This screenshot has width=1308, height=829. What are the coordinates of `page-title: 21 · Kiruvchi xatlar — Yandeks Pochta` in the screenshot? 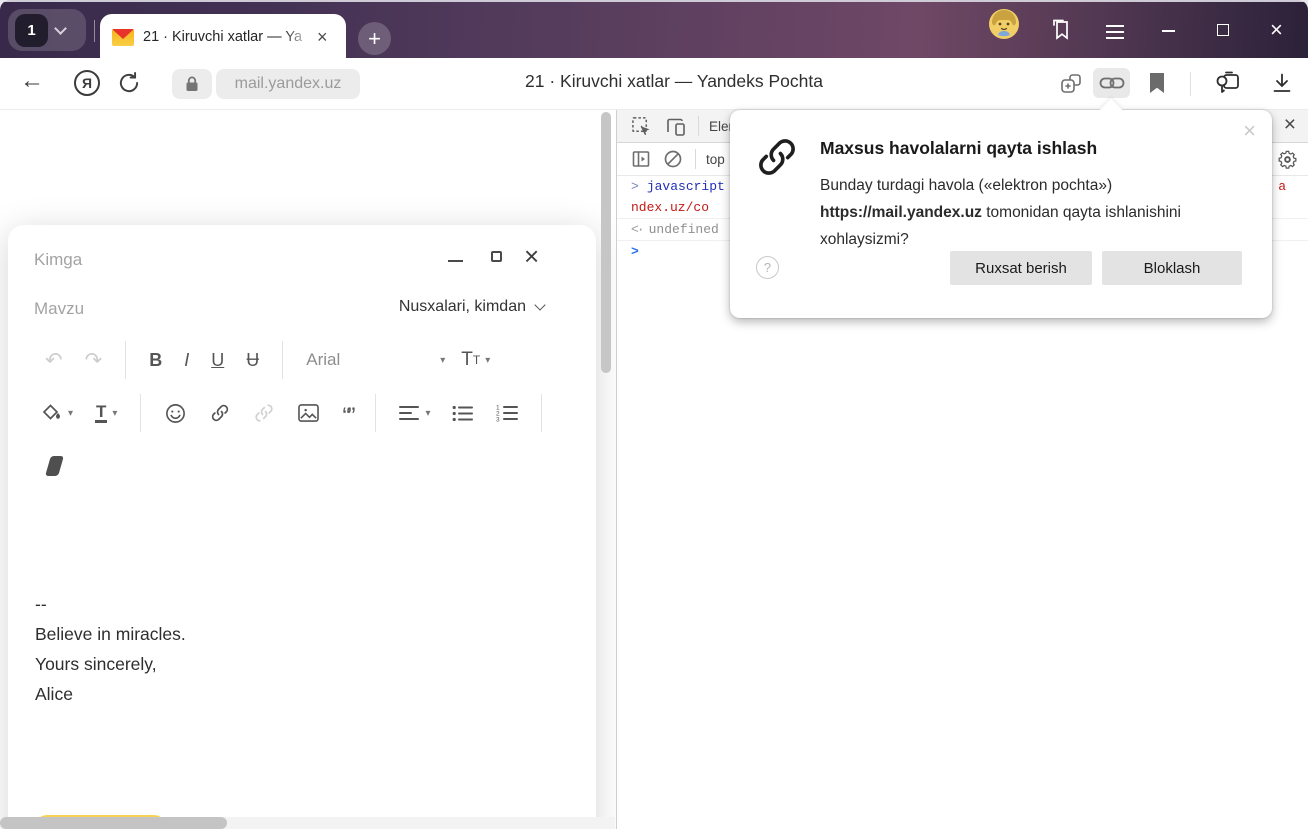 It's located at (674, 81).